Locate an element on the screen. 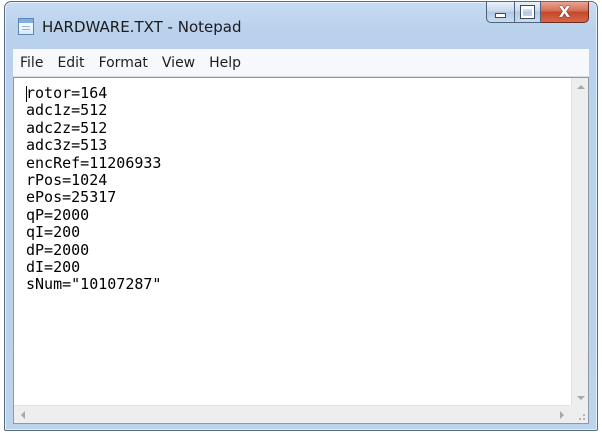  resize-grip is located at coordinates (579, 414).